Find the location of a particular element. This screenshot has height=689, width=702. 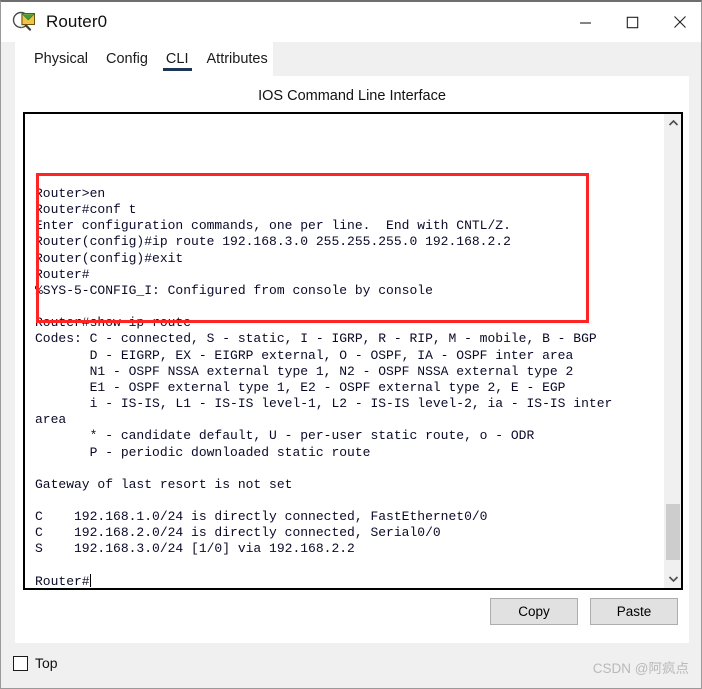

scrollbar-thumb is located at coordinates (673, 532).